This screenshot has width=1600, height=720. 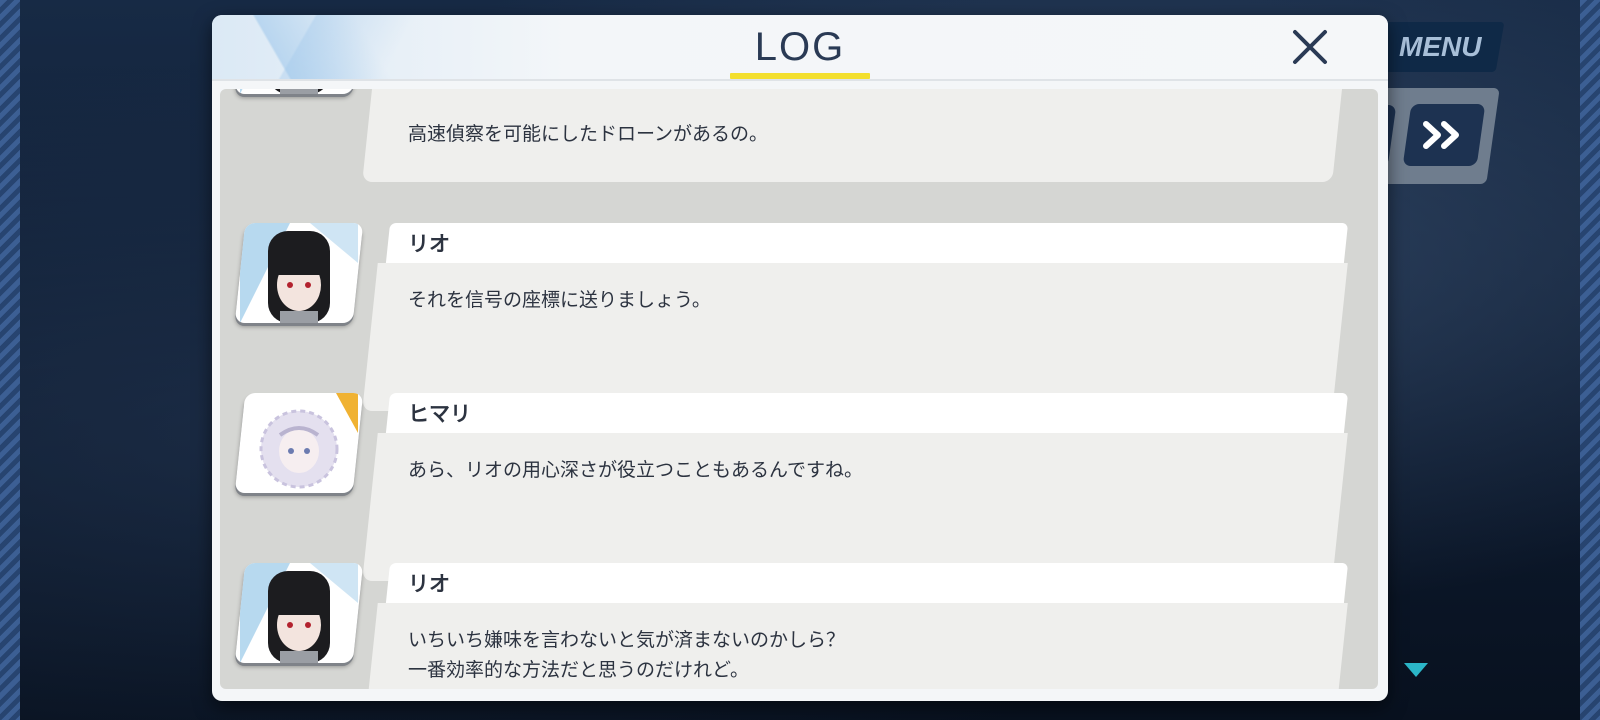 I want to click on log-title: LOG, so click(x=800, y=47).